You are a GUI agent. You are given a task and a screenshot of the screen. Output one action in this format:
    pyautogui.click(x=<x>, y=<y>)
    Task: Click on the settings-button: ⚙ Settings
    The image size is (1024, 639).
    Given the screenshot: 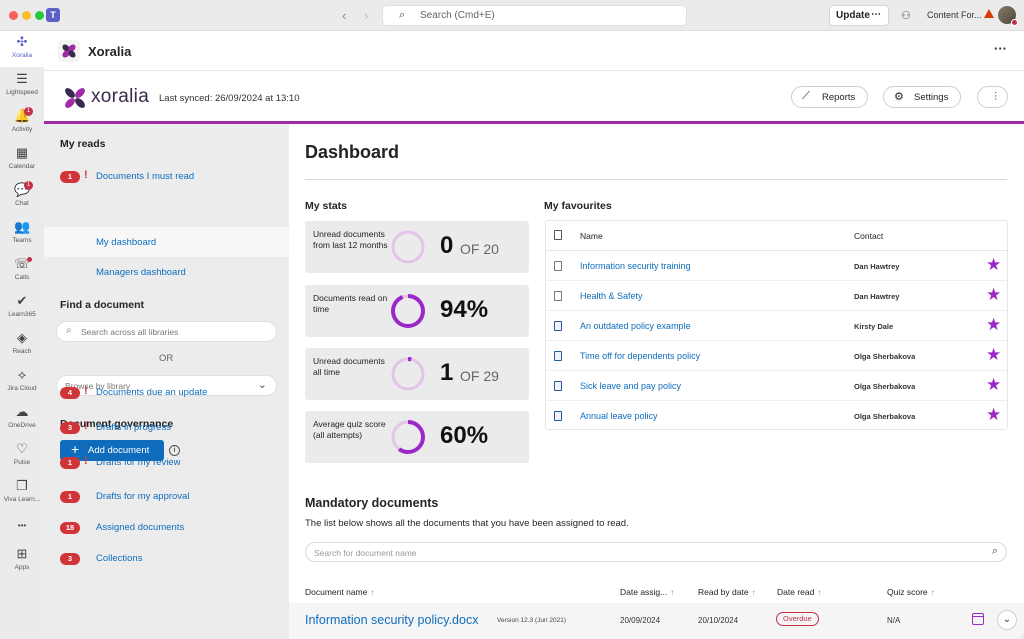 What is the action you would take?
    pyautogui.click(x=922, y=97)
    